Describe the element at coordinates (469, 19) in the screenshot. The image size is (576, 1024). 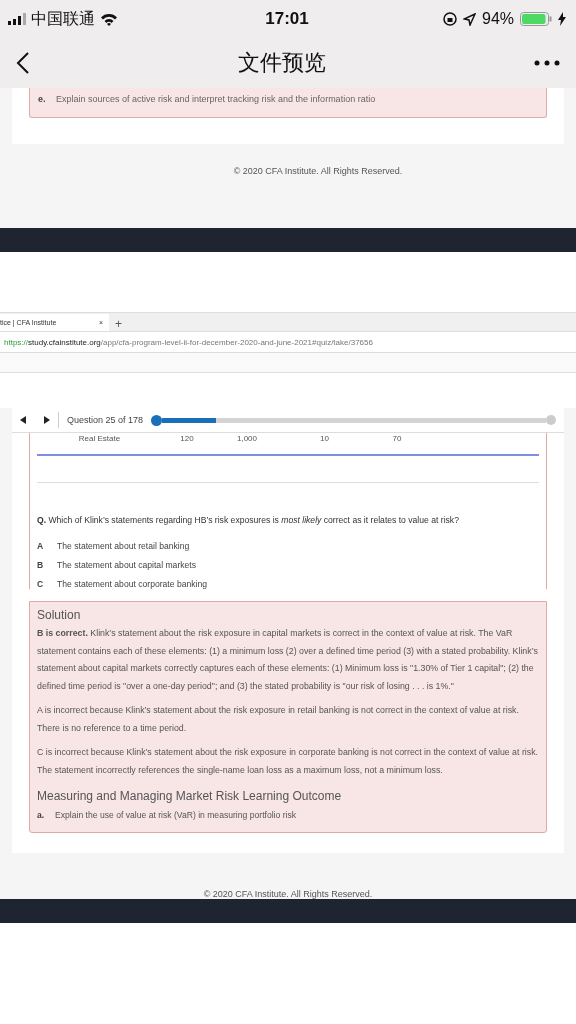
I see `location-arrow-icon` at that location.